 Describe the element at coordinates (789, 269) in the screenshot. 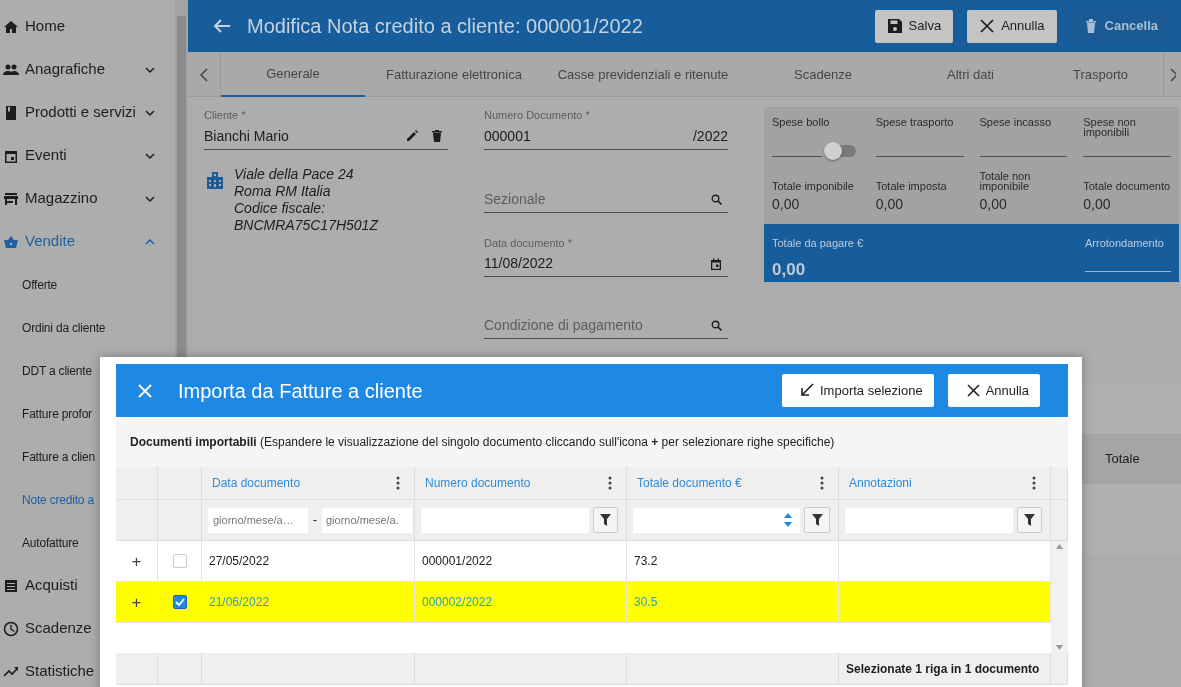

I see `total-due-value: 0,00` at that location.